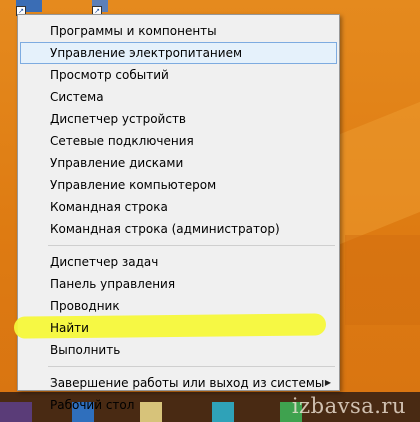 Image resolution: width=420 pixels, height=422 pixels. I want to click on menu-item-control-panel: Панель управления, so click(178, 284).